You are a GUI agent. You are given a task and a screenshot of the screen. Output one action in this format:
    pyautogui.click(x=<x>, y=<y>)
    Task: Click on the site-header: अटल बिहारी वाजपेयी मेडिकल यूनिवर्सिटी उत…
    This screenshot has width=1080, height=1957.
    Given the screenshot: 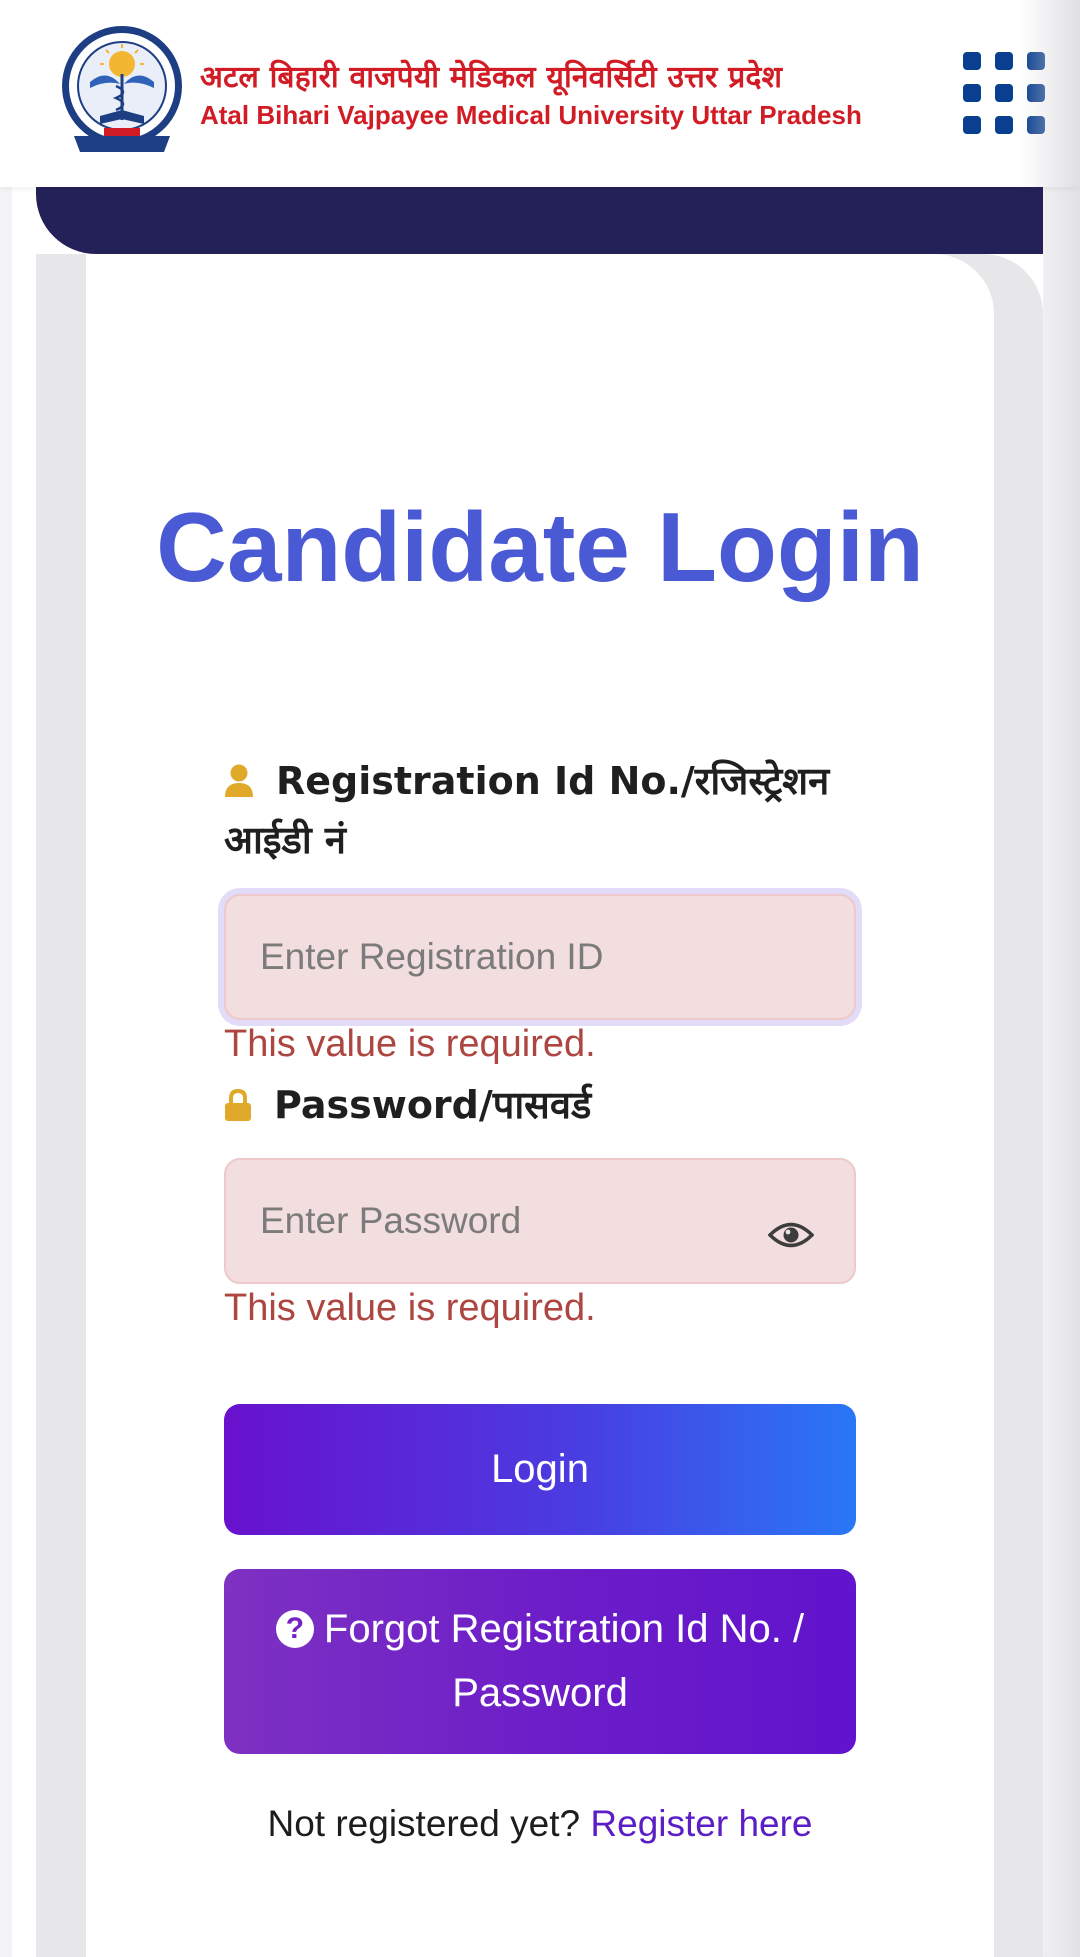 What is the action you would take?
    pyautogui.click(x=540, y=93)
    